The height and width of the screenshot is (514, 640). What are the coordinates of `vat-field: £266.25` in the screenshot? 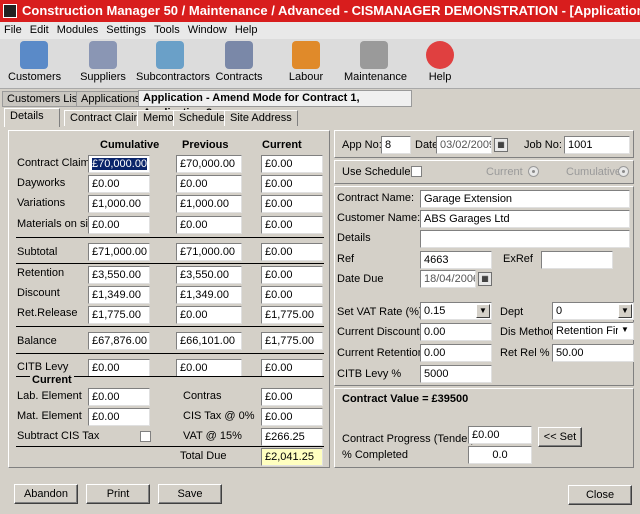 It's located at (292, 437).